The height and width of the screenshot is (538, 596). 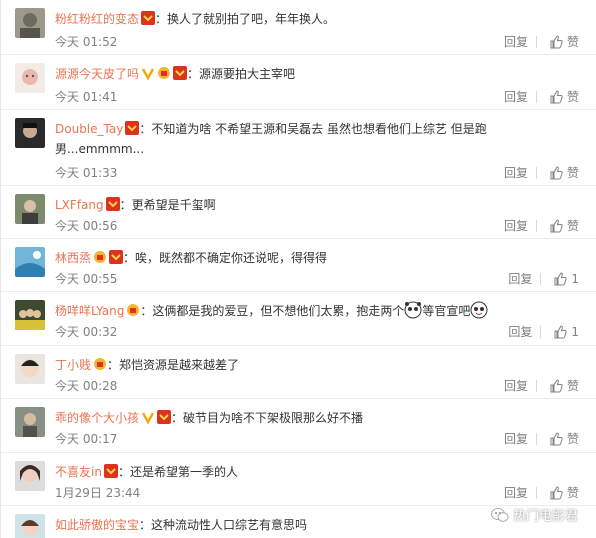 I want to click on comment-body: 源源今天皮了吗 ：源源要拍大主宰吧, so click(x=275, y=74).